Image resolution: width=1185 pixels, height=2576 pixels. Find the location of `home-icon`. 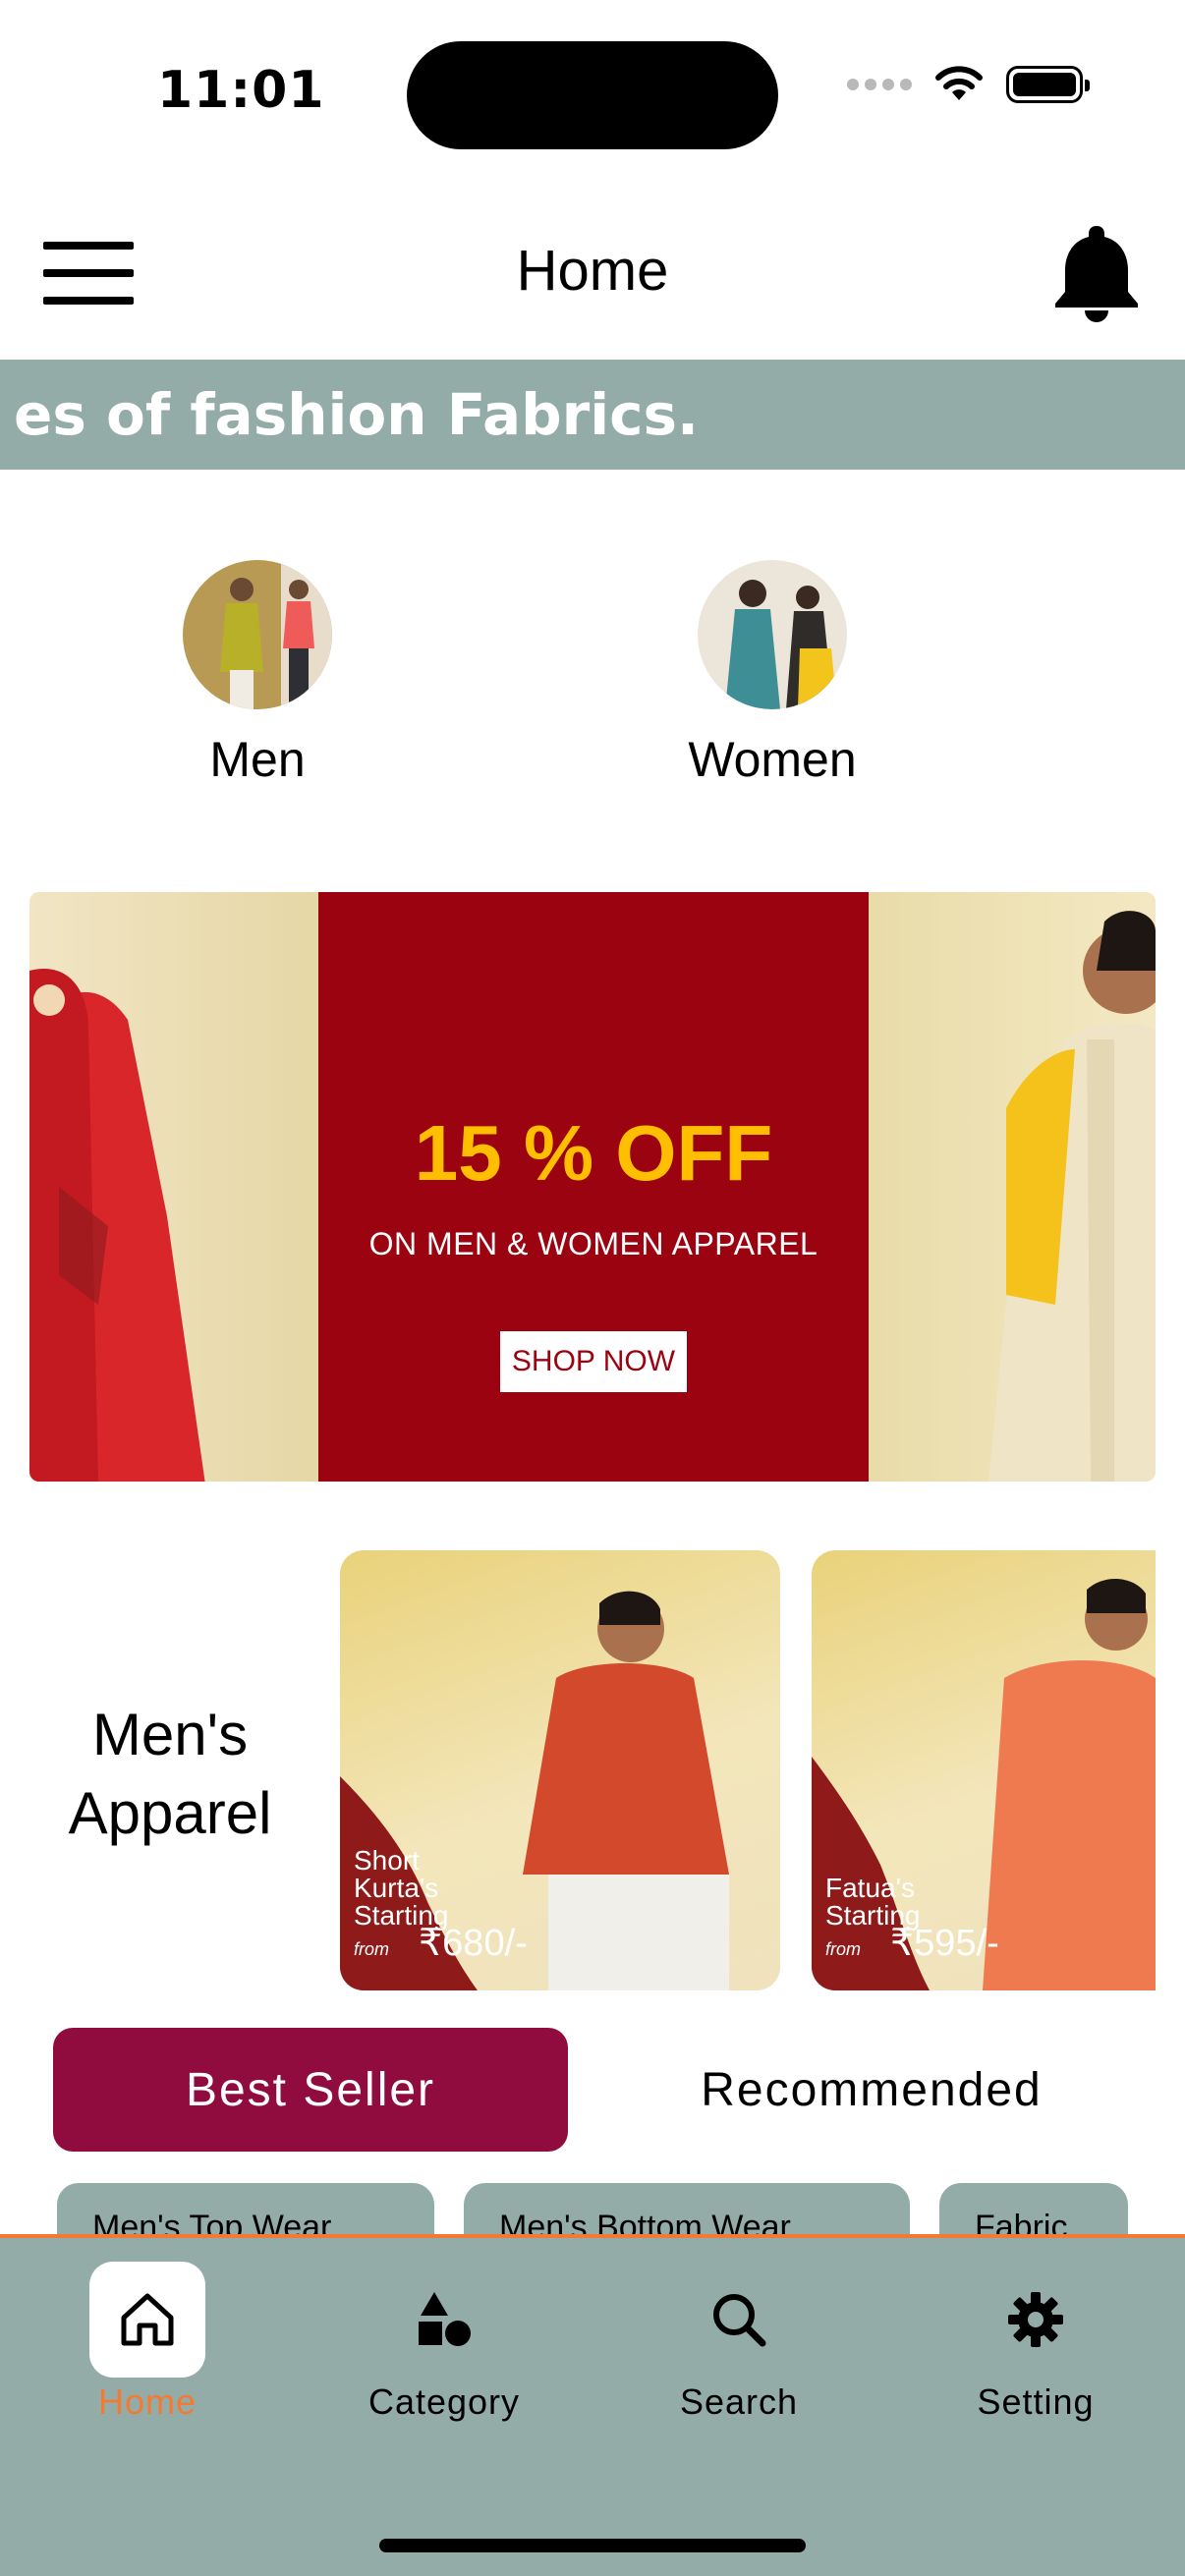

home-icon is located at coordinates (148, 2319).